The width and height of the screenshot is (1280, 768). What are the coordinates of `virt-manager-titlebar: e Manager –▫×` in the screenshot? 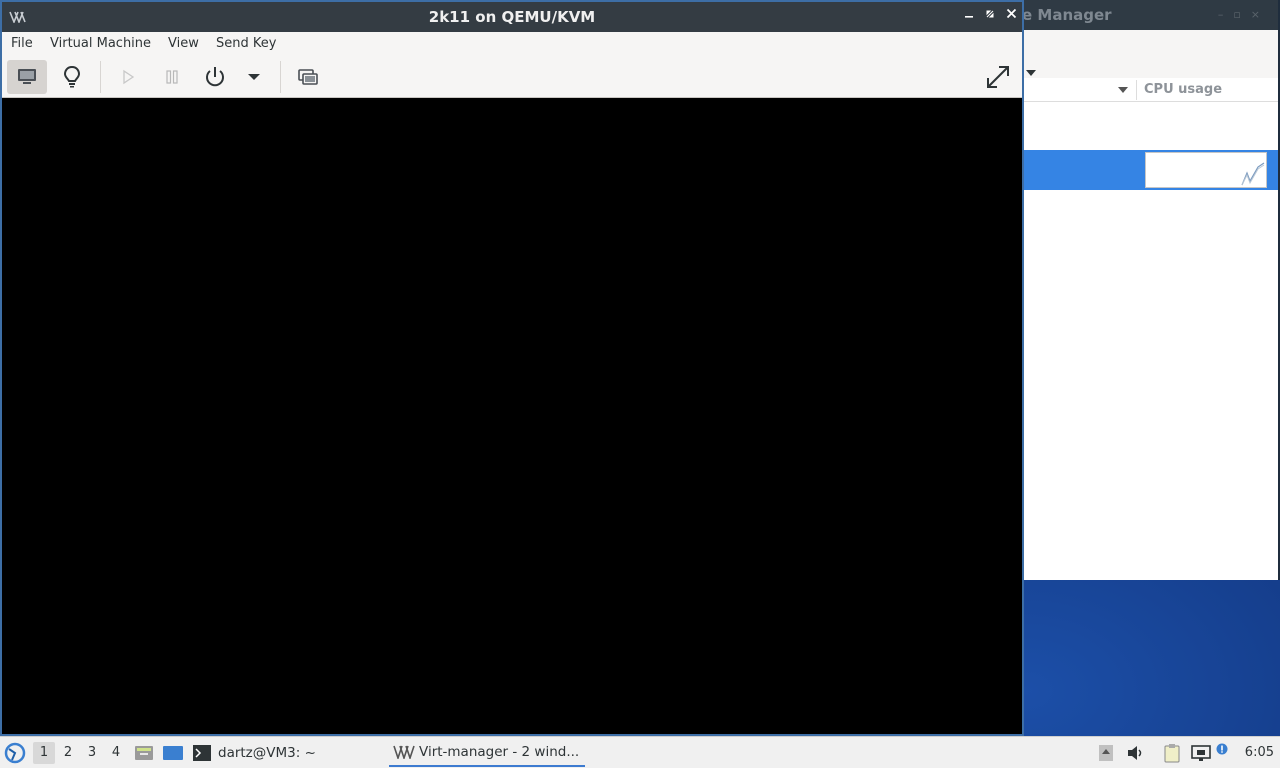 It's located at (1150, 15).